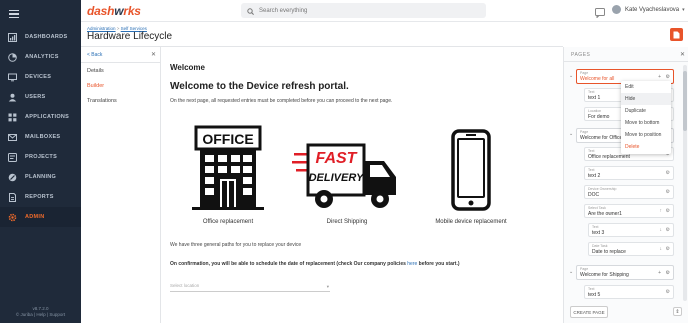 The height and width of the screenshot is (323, 688). Describe the element at coordinates (646, 99) in the screenshot. I see `menu-item-hide: Hide` at that location.